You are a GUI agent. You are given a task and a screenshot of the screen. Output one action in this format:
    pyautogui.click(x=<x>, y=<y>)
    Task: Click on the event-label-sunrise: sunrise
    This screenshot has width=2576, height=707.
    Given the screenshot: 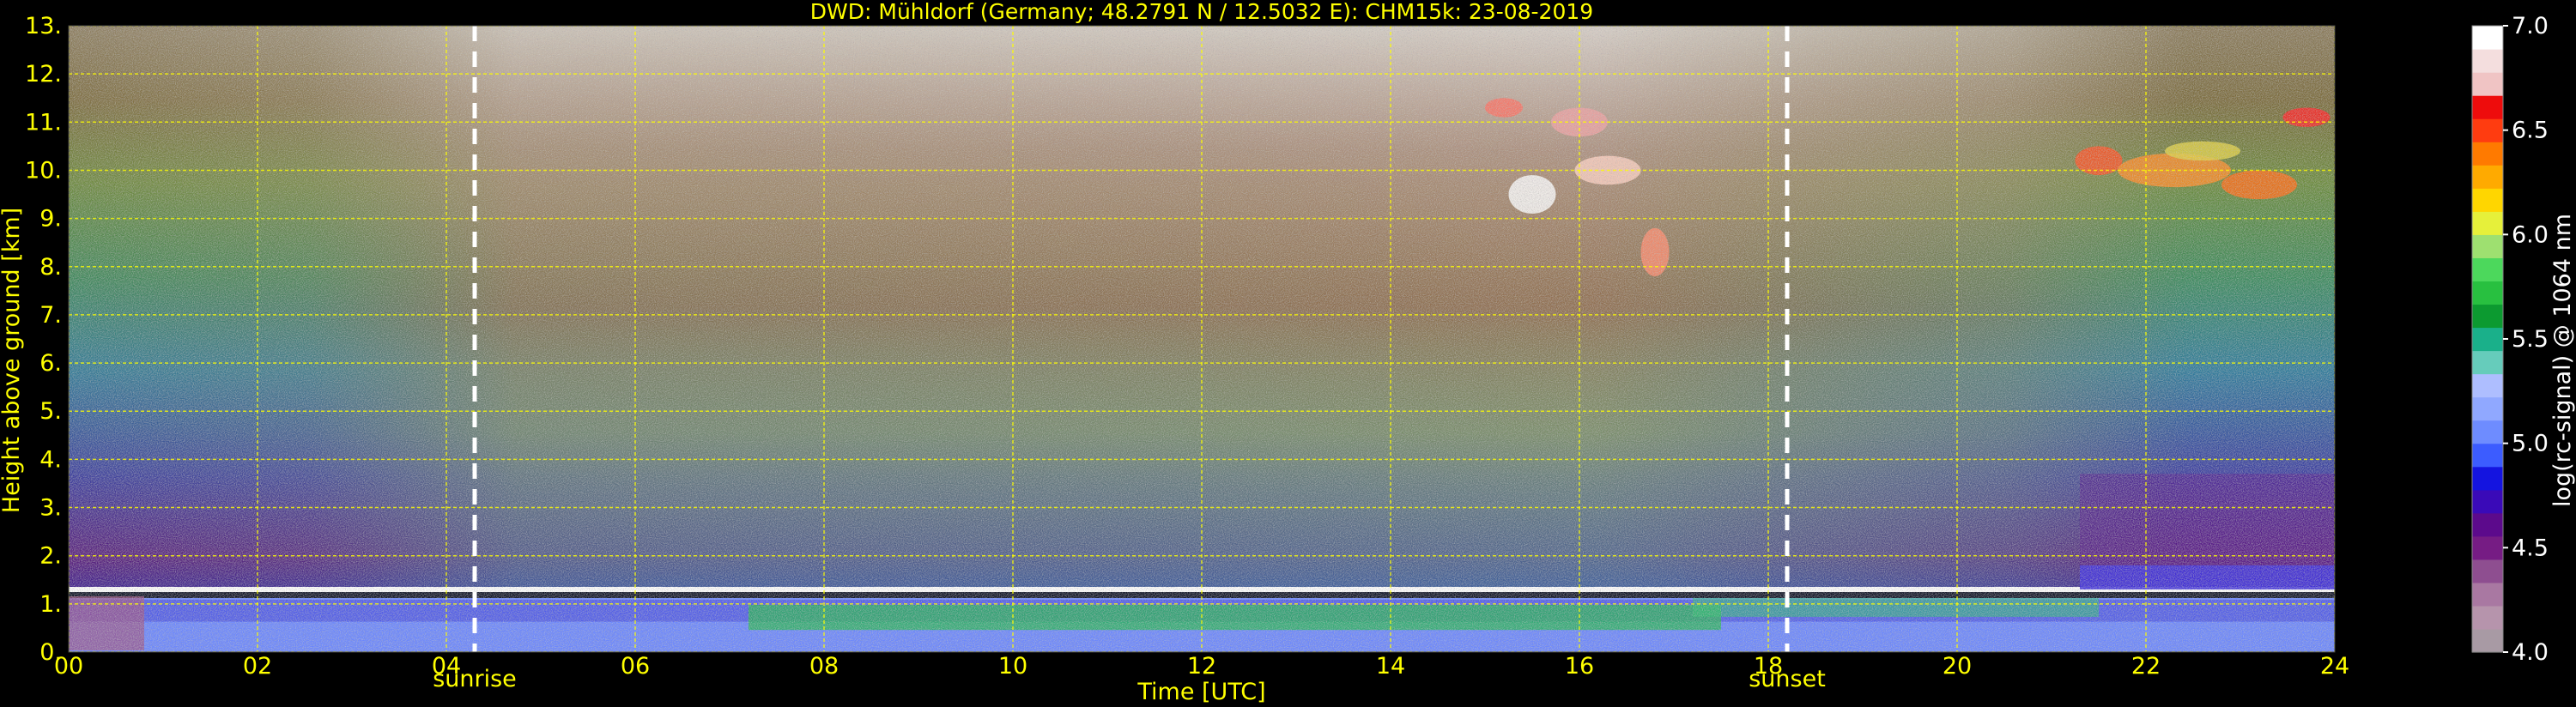 What is the action you would take?
    pyautogui.click(x=475, y=679)
    